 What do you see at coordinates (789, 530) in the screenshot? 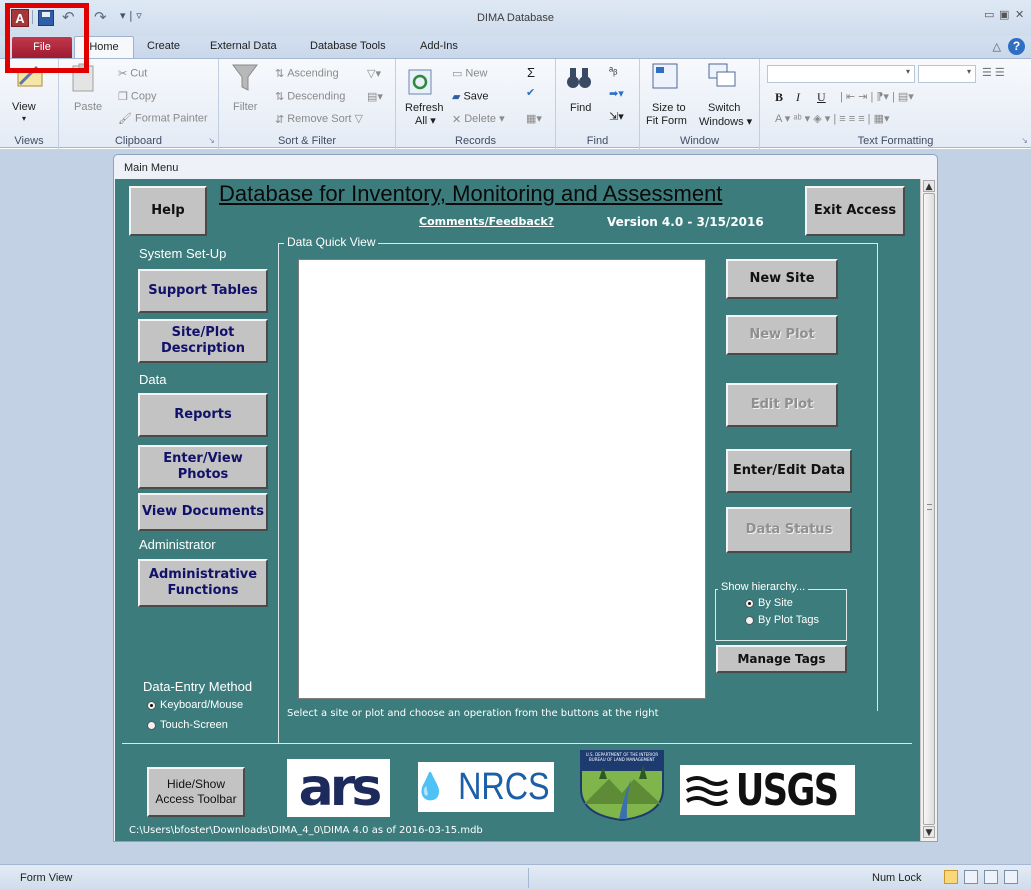
I see `data-status-button: Data Status` at bounding box center [789, 530].